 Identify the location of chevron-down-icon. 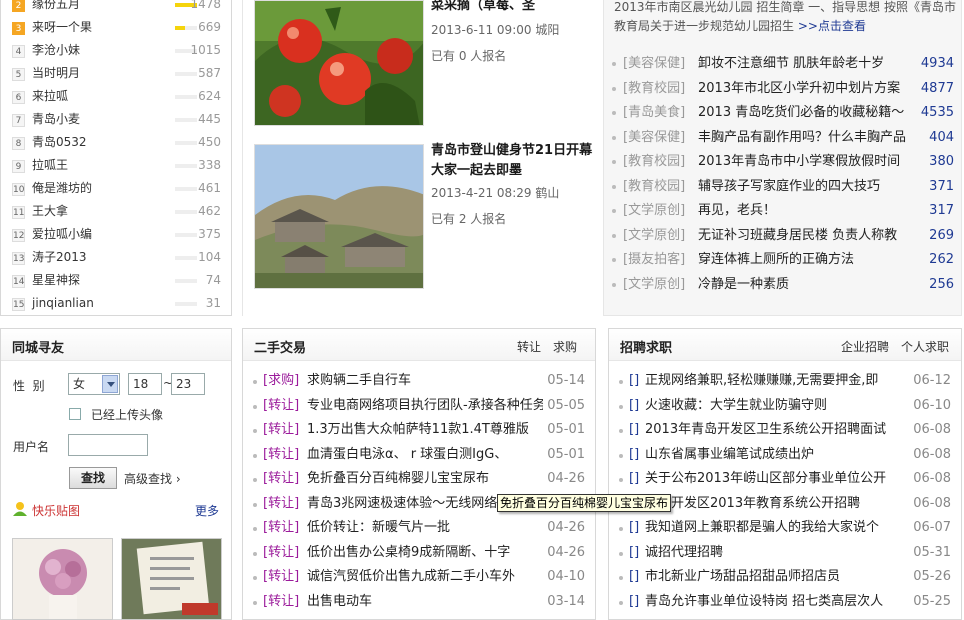
(110, 384).